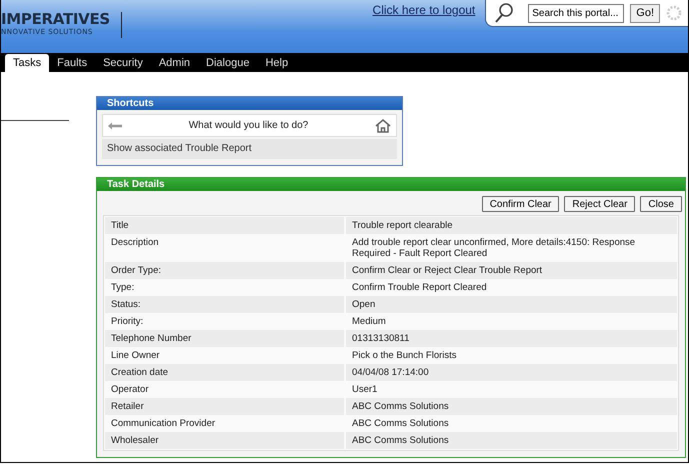 Image resolution: width=689 pixels, height=467 pixels. What do you see at coordinates (674, 13) in the screenshot?
I see `spinner-icon` at bounding box center [674, 13].